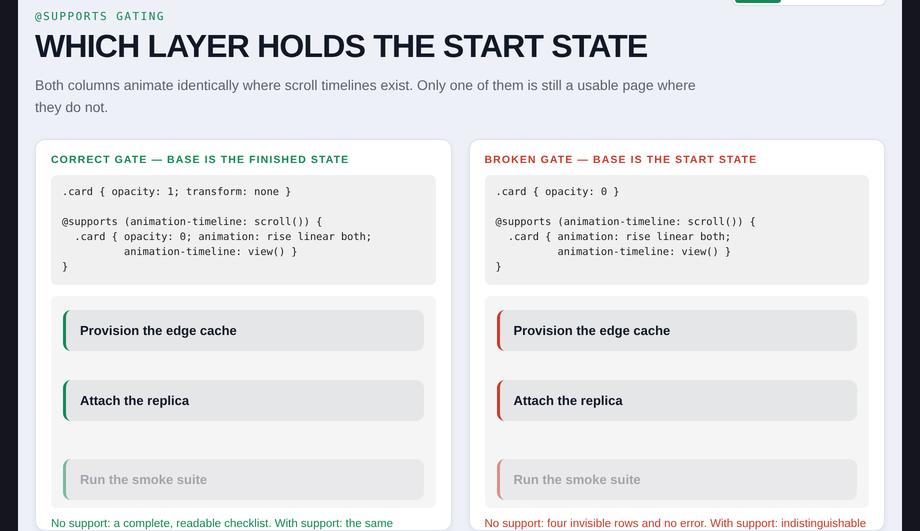  Describe the element at coordinates (621, 160) in the screenshot. I see `card-heading: BROKEN GATE — BASE IS THE START STATE` at that location.